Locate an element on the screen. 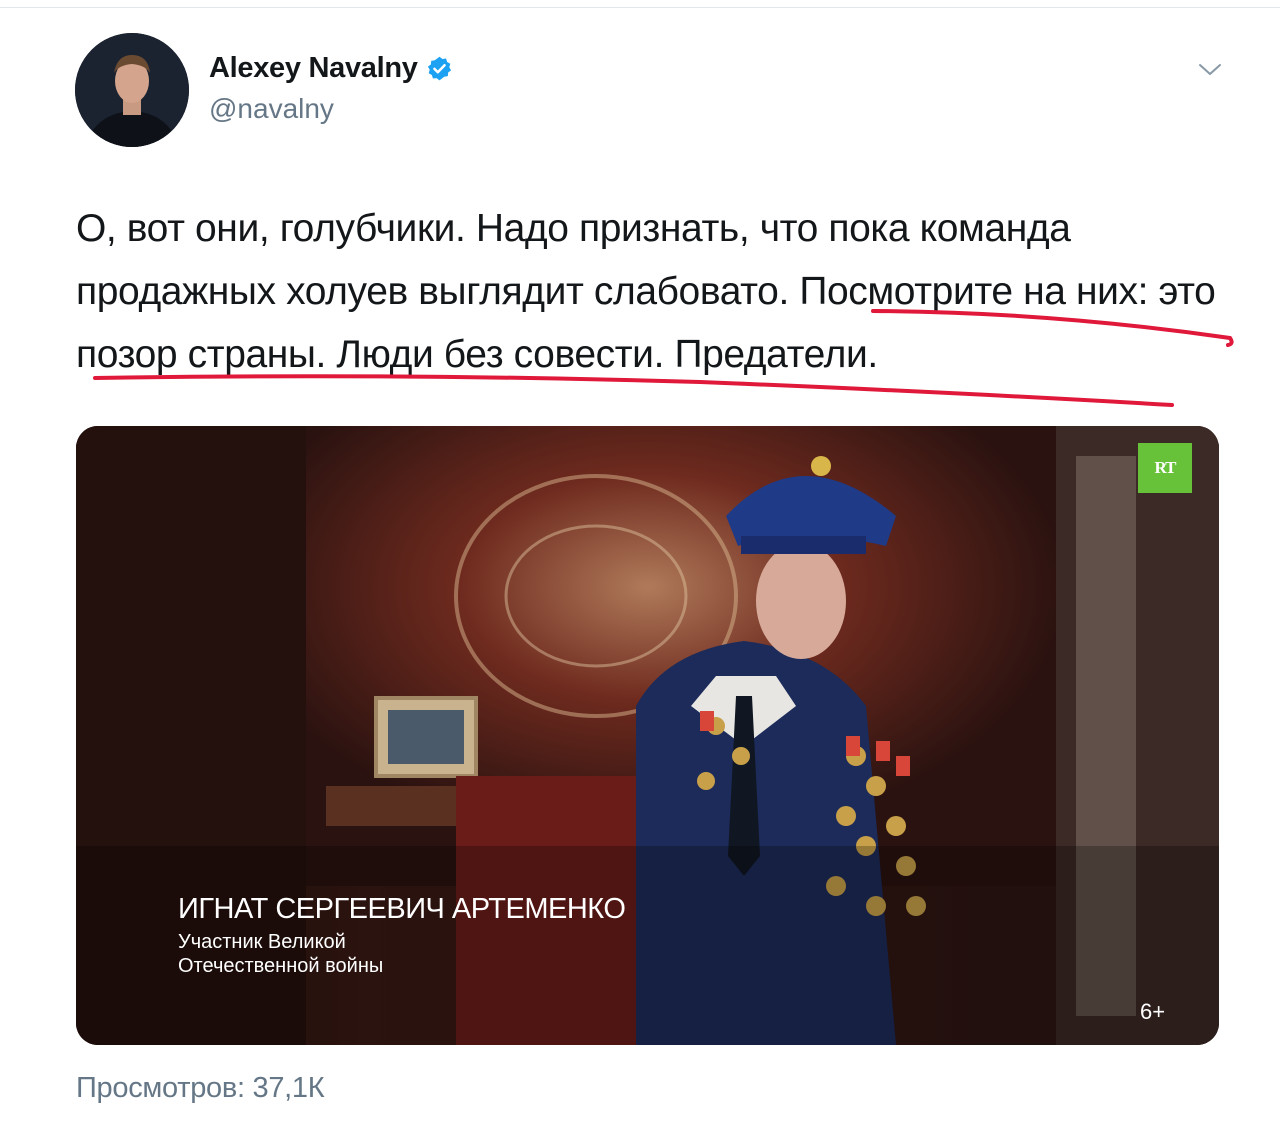 The width and height of the screenshot is (1280, 1140). verified-badge-icon is located at coordinates (439, 68).